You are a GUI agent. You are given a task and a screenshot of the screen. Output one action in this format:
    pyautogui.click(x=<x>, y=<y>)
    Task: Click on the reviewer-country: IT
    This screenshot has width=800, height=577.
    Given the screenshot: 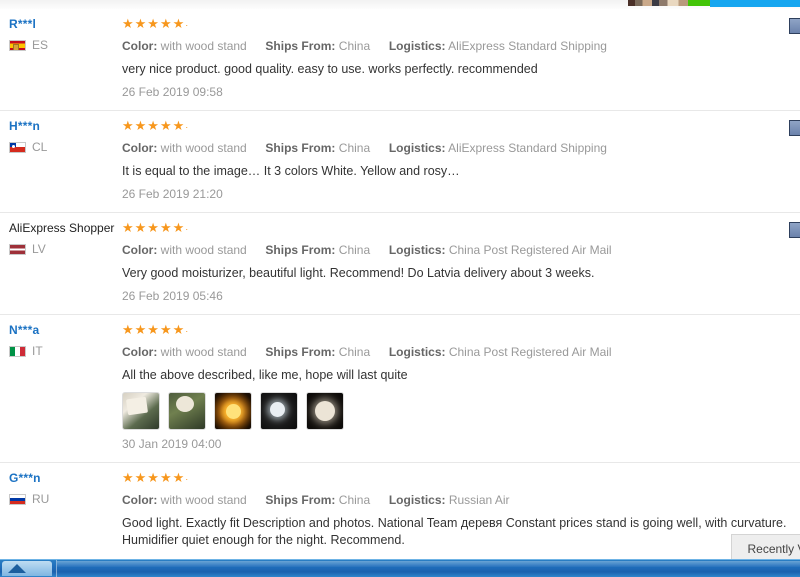 What is the action you would take?
    pyautogui.click(x=64, y=351)
    